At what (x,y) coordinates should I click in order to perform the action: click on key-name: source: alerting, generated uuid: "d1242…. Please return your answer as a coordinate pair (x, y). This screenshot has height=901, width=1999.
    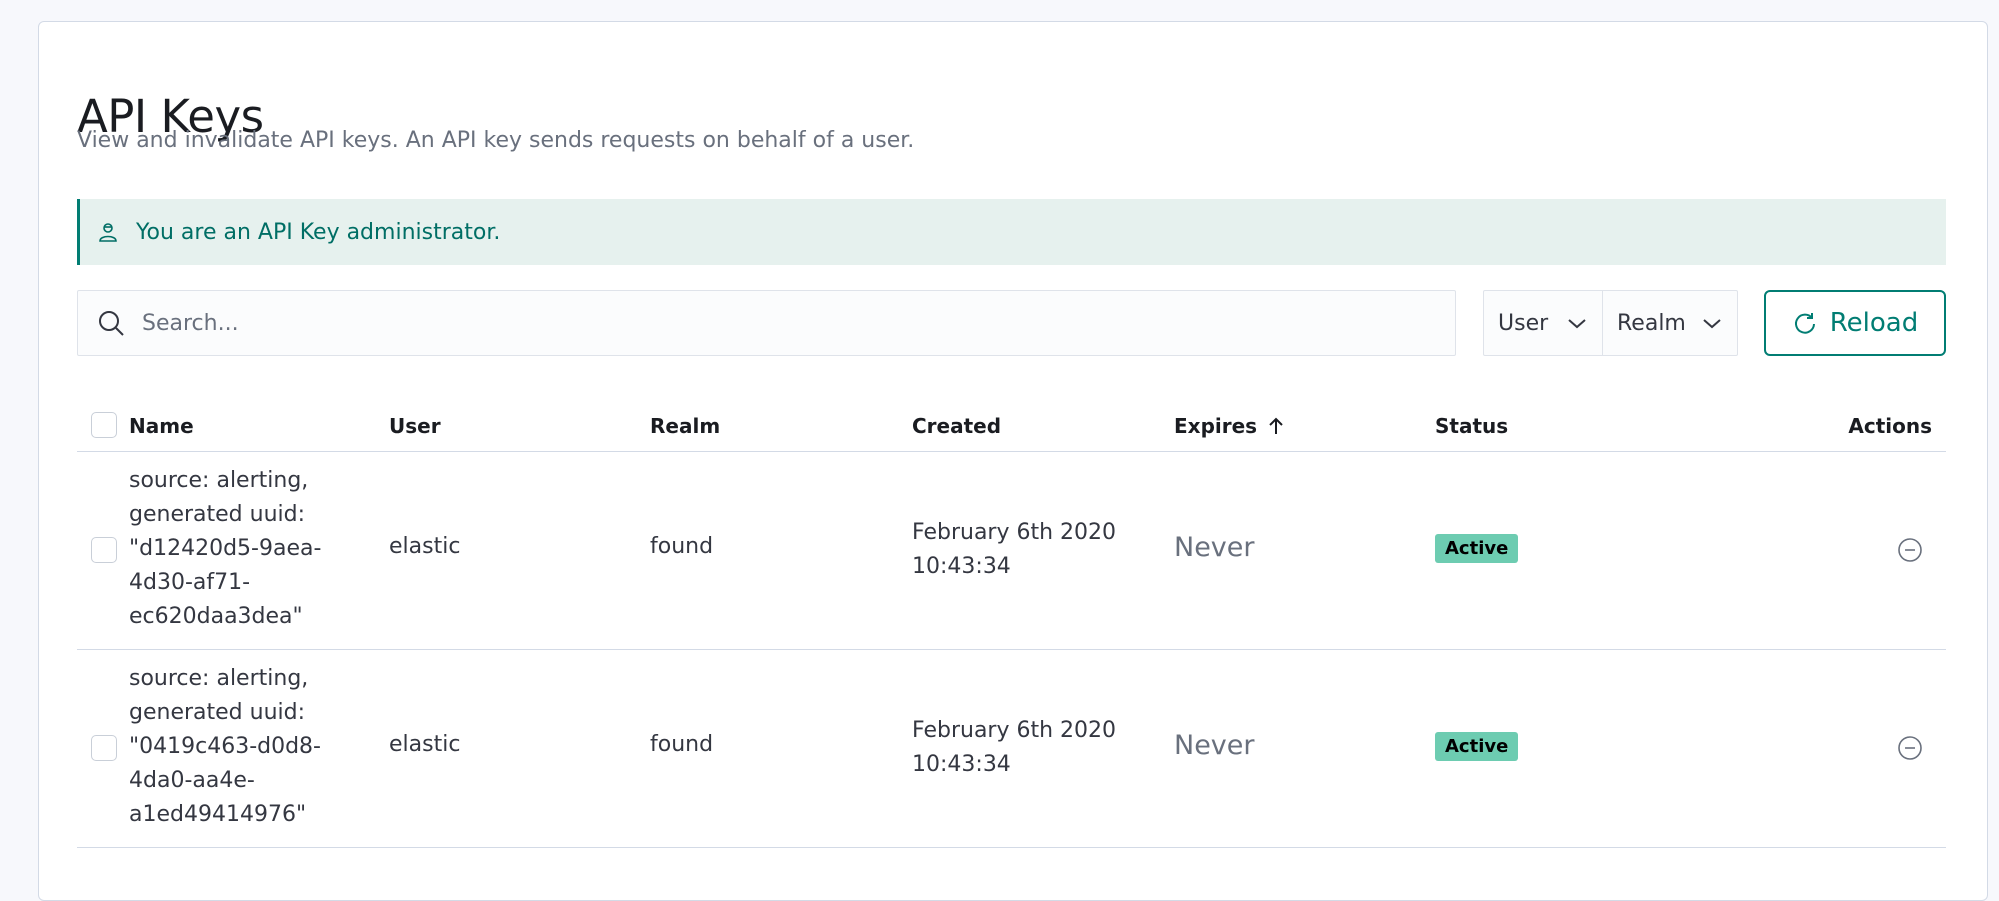
    Looking at the image, I should click on (225, 548).